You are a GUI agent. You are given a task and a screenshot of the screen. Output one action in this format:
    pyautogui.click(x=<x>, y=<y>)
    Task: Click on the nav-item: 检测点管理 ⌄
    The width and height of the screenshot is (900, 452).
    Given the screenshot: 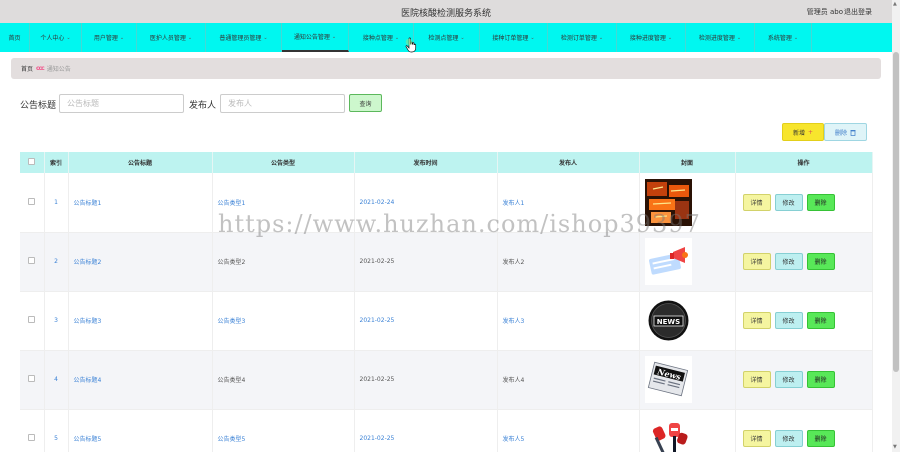 What is the action you would take?
    pyautogui.click(x=447, y=37)
    